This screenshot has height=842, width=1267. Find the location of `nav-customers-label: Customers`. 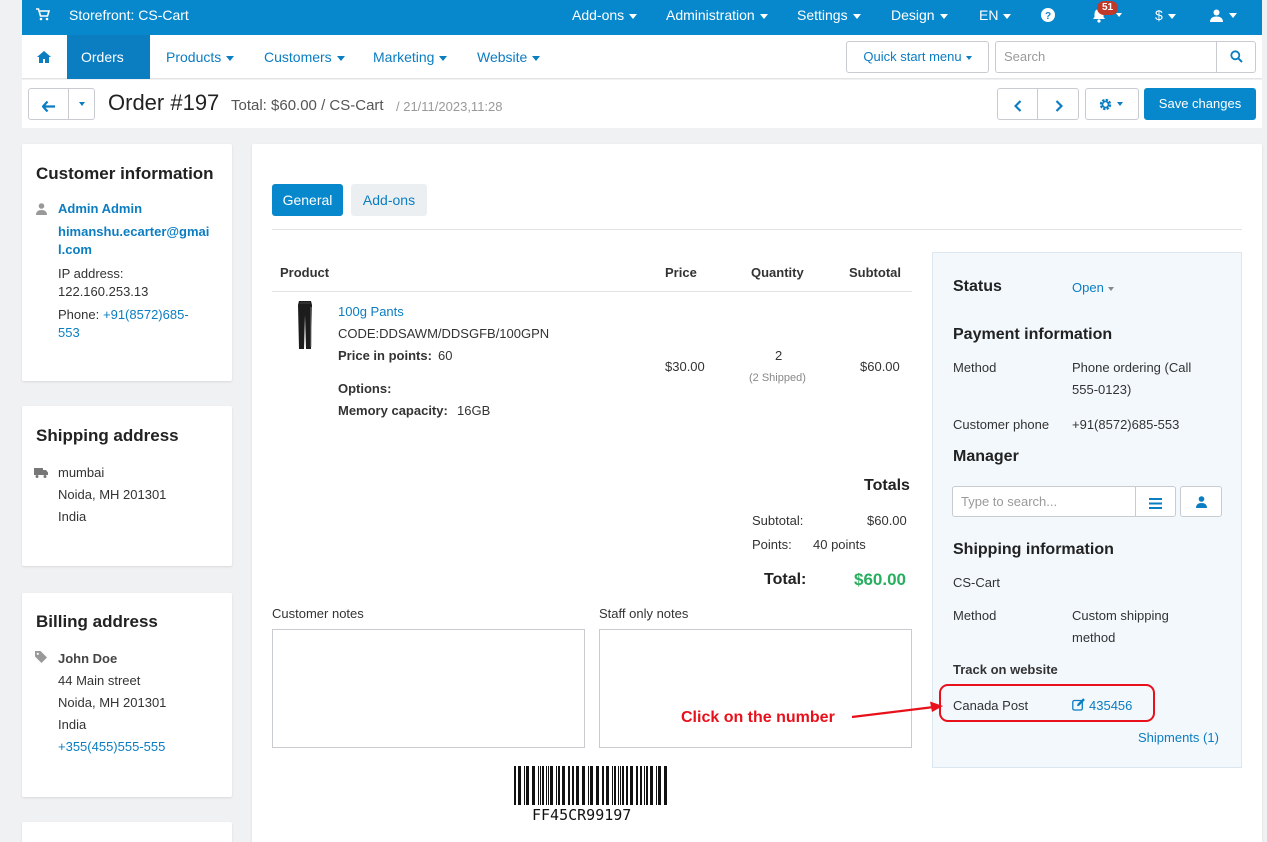

nav-customers-label: Customers is located at coordinates (298, 57).